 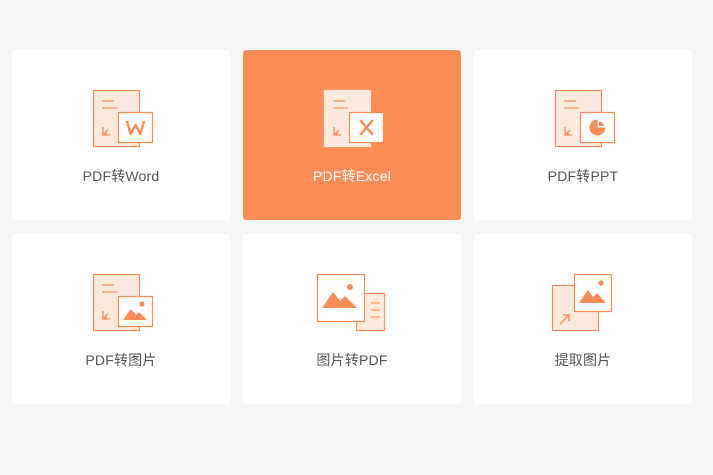 I want to click on pdf-to-word-tile: PDF转Word, so click(x=121, y=135).